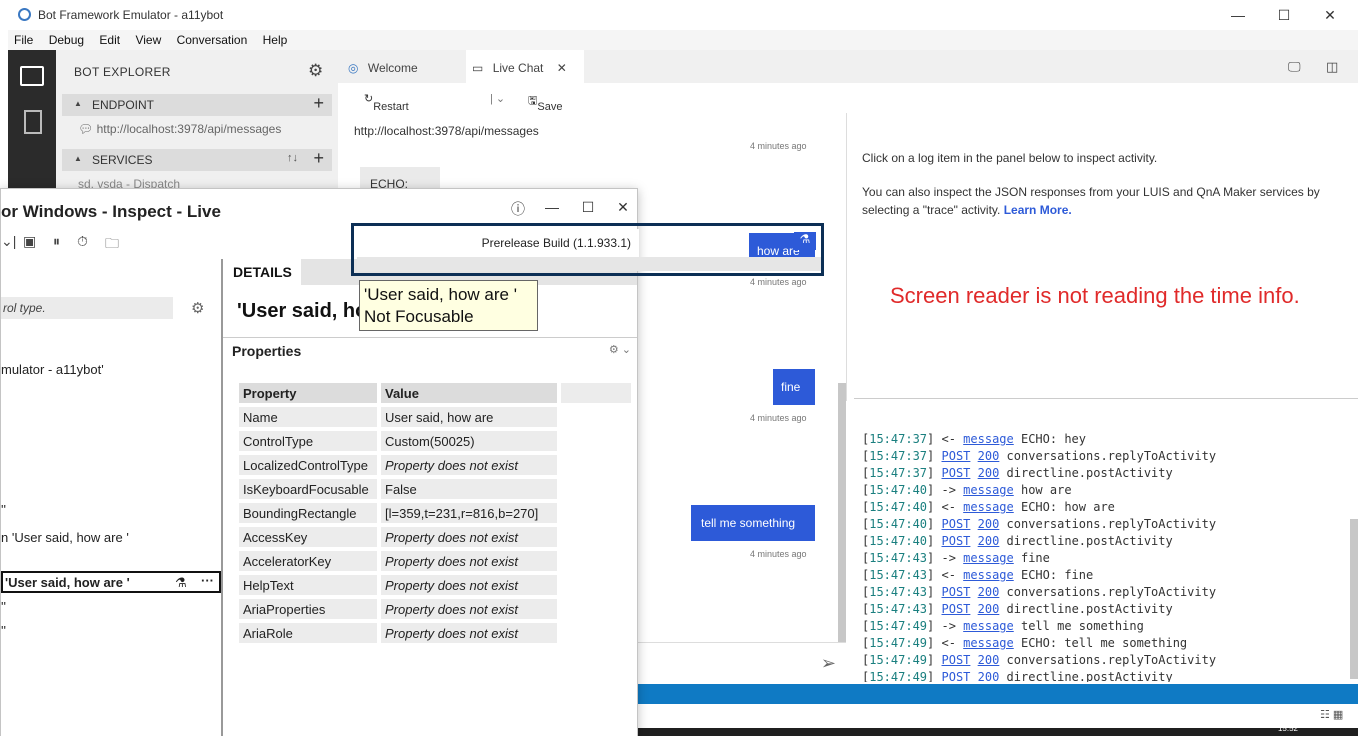 The width and height of the screenshot is (1358, 736). What do you see at coordinates (794, 387) in the screenshot?
I see `user-message: fine` at bounding box center [794, 387].